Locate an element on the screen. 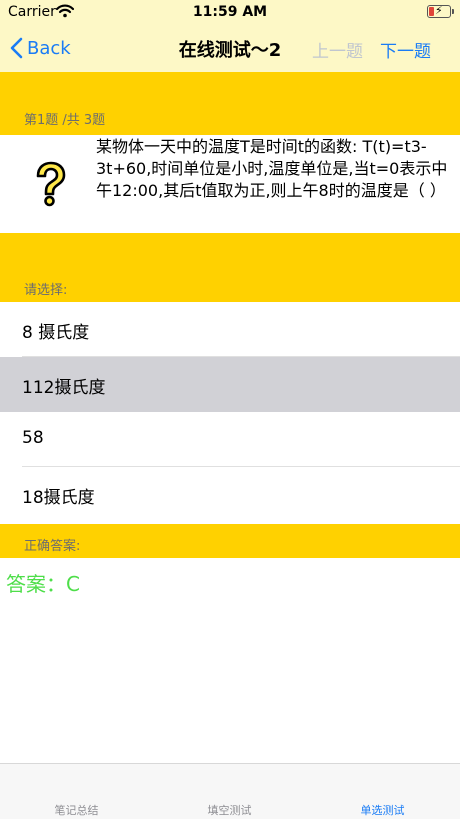 Image resolution: width=460 pixels, height=819 pixels. option-label: 112摄氏度 is located at coordinates (64, 388).